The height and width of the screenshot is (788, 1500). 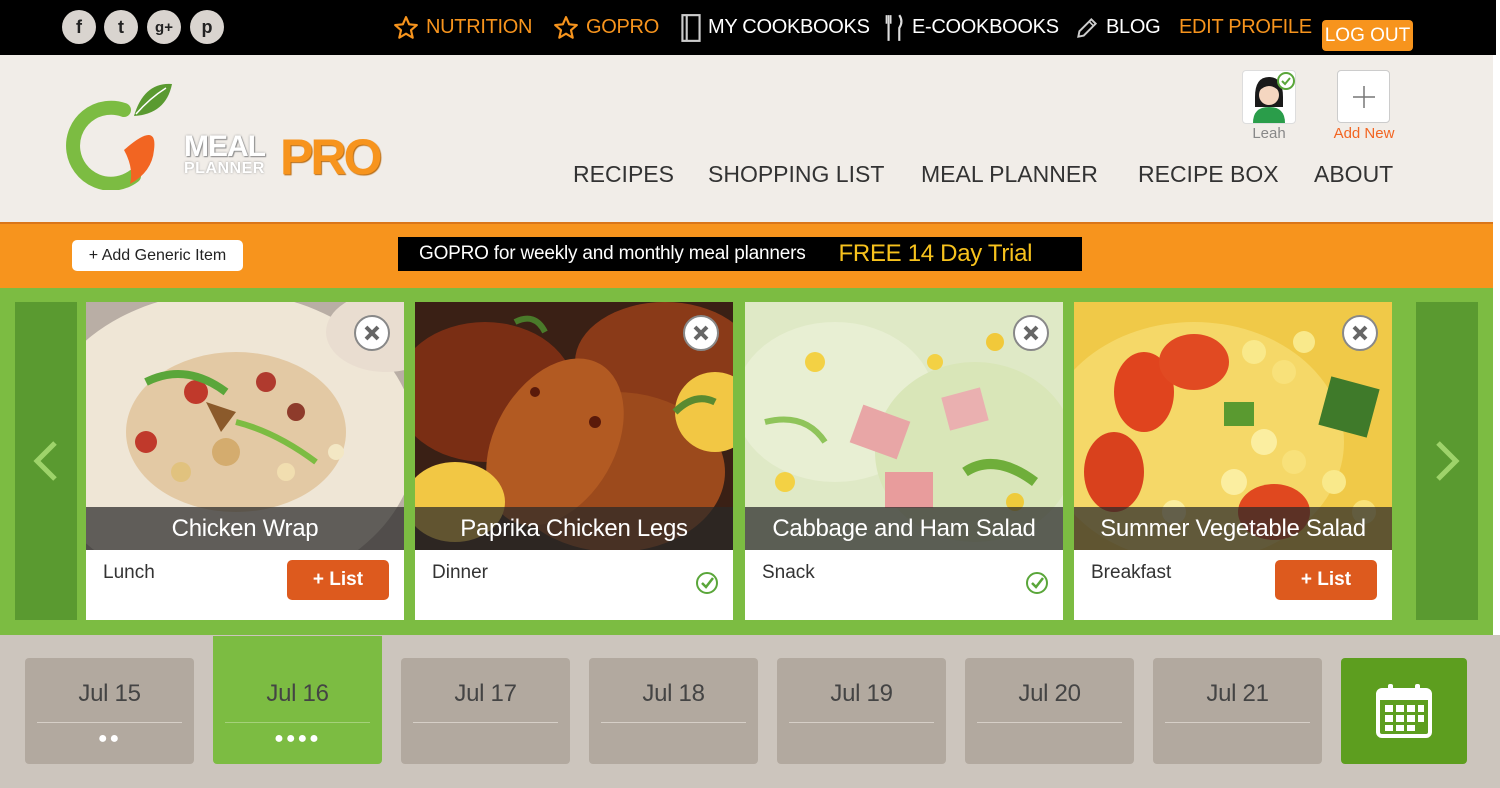 I want to click on carousel-next-button, so click(x=1447, y=461).